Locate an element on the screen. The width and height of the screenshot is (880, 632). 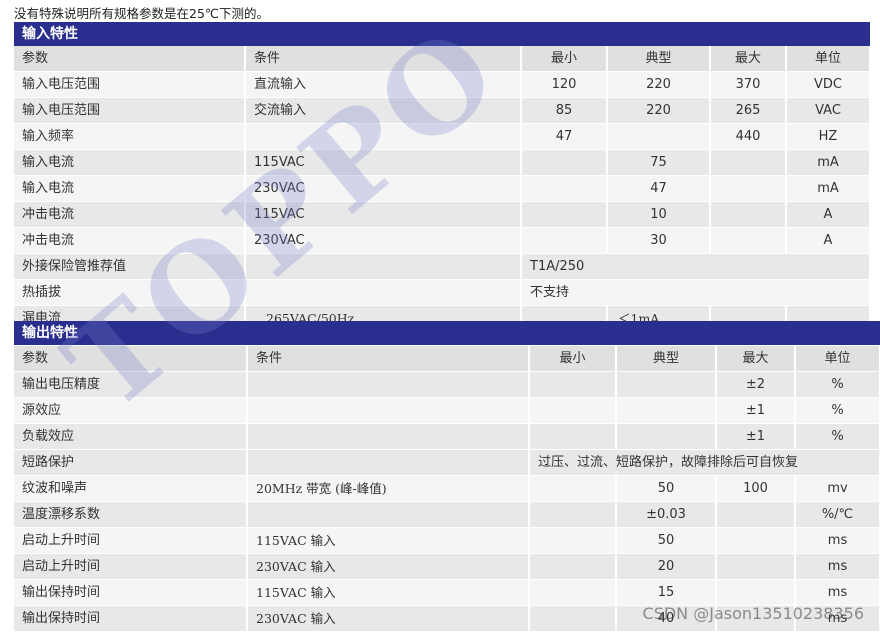
table-row: 温度漂移系数 ±0.03 %/℃ is located at coordinates (447, 514).